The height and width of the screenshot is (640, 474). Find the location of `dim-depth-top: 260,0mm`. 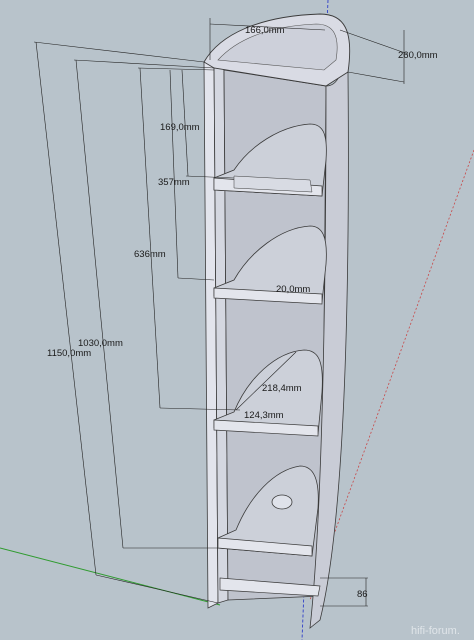

dim-depth-top: 260,0mm is located at coordinates (418, 55).